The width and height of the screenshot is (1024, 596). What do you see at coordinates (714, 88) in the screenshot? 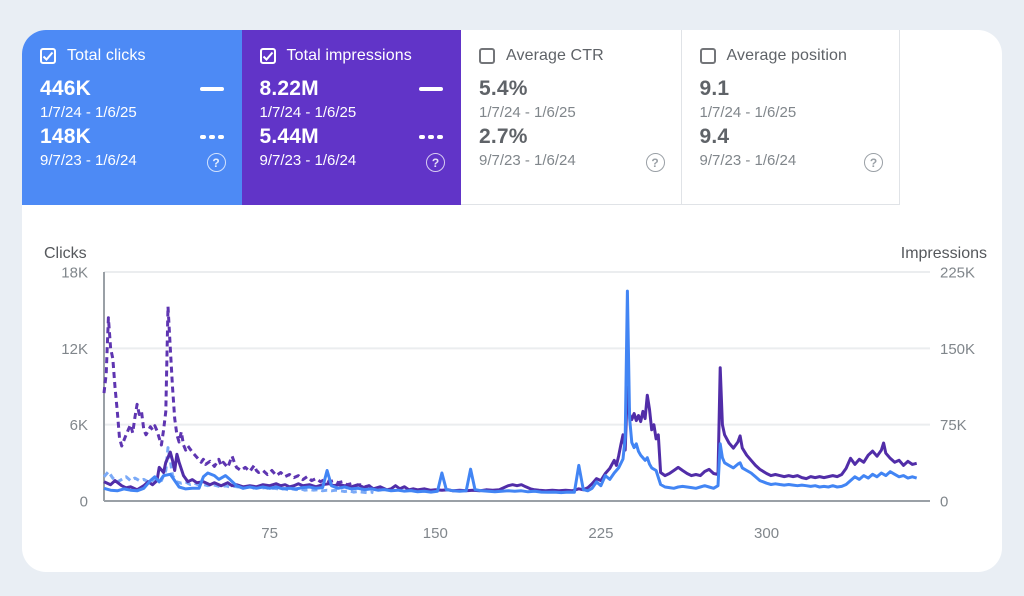
I see `current-value: 9.1` at bounding box center [714, 88].